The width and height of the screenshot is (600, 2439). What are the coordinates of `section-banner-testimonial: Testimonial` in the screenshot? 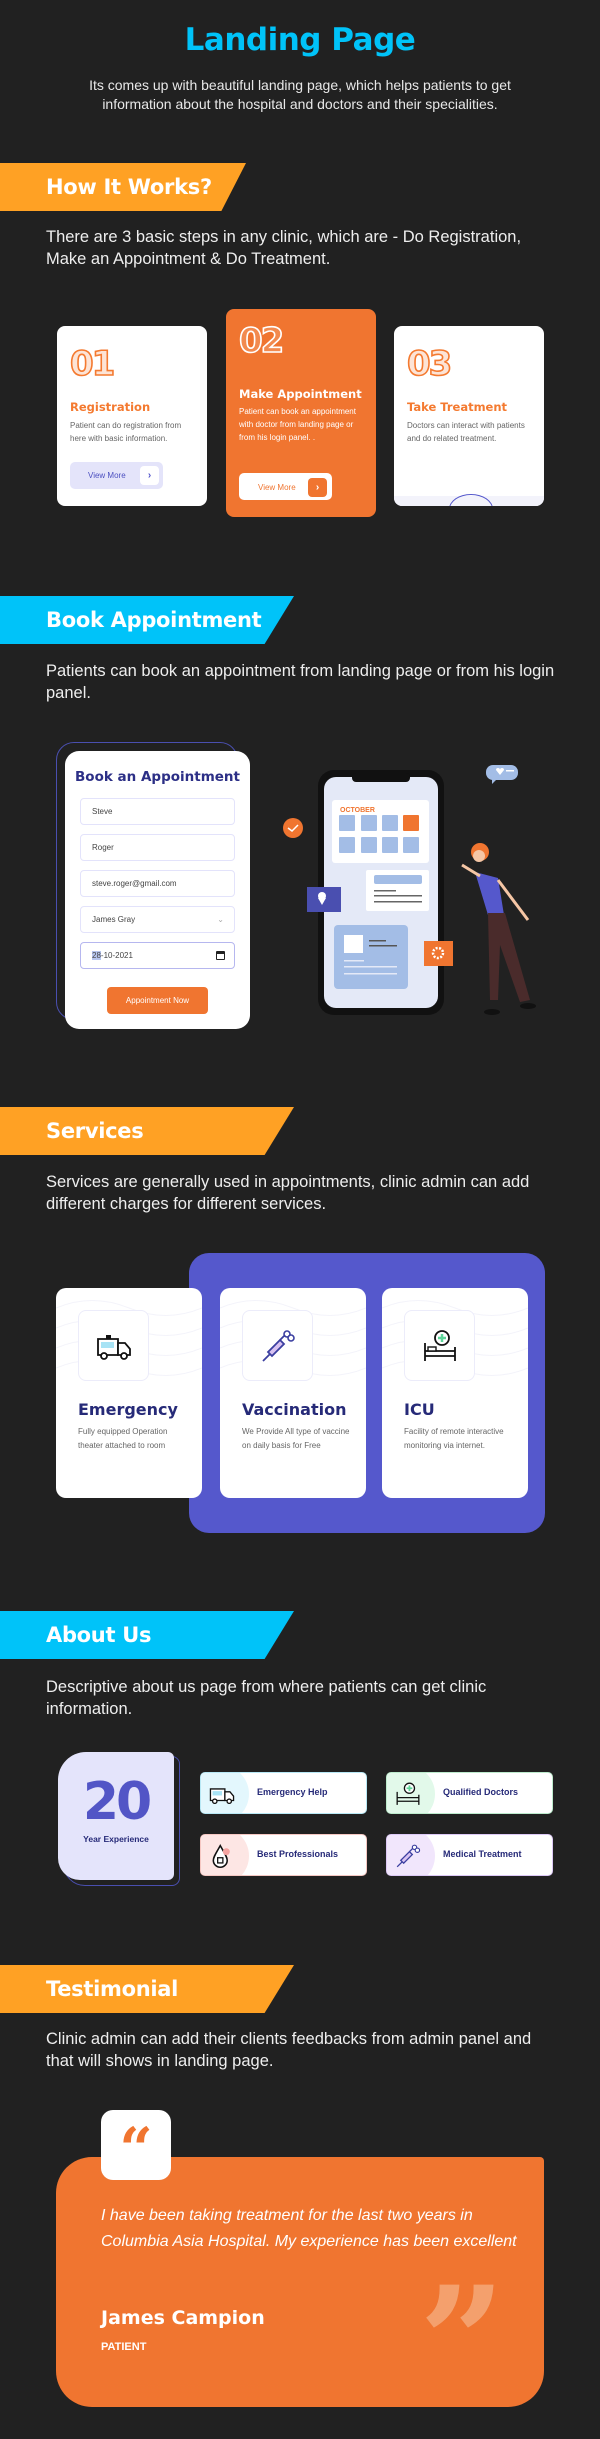 It's located at (147, 1989).